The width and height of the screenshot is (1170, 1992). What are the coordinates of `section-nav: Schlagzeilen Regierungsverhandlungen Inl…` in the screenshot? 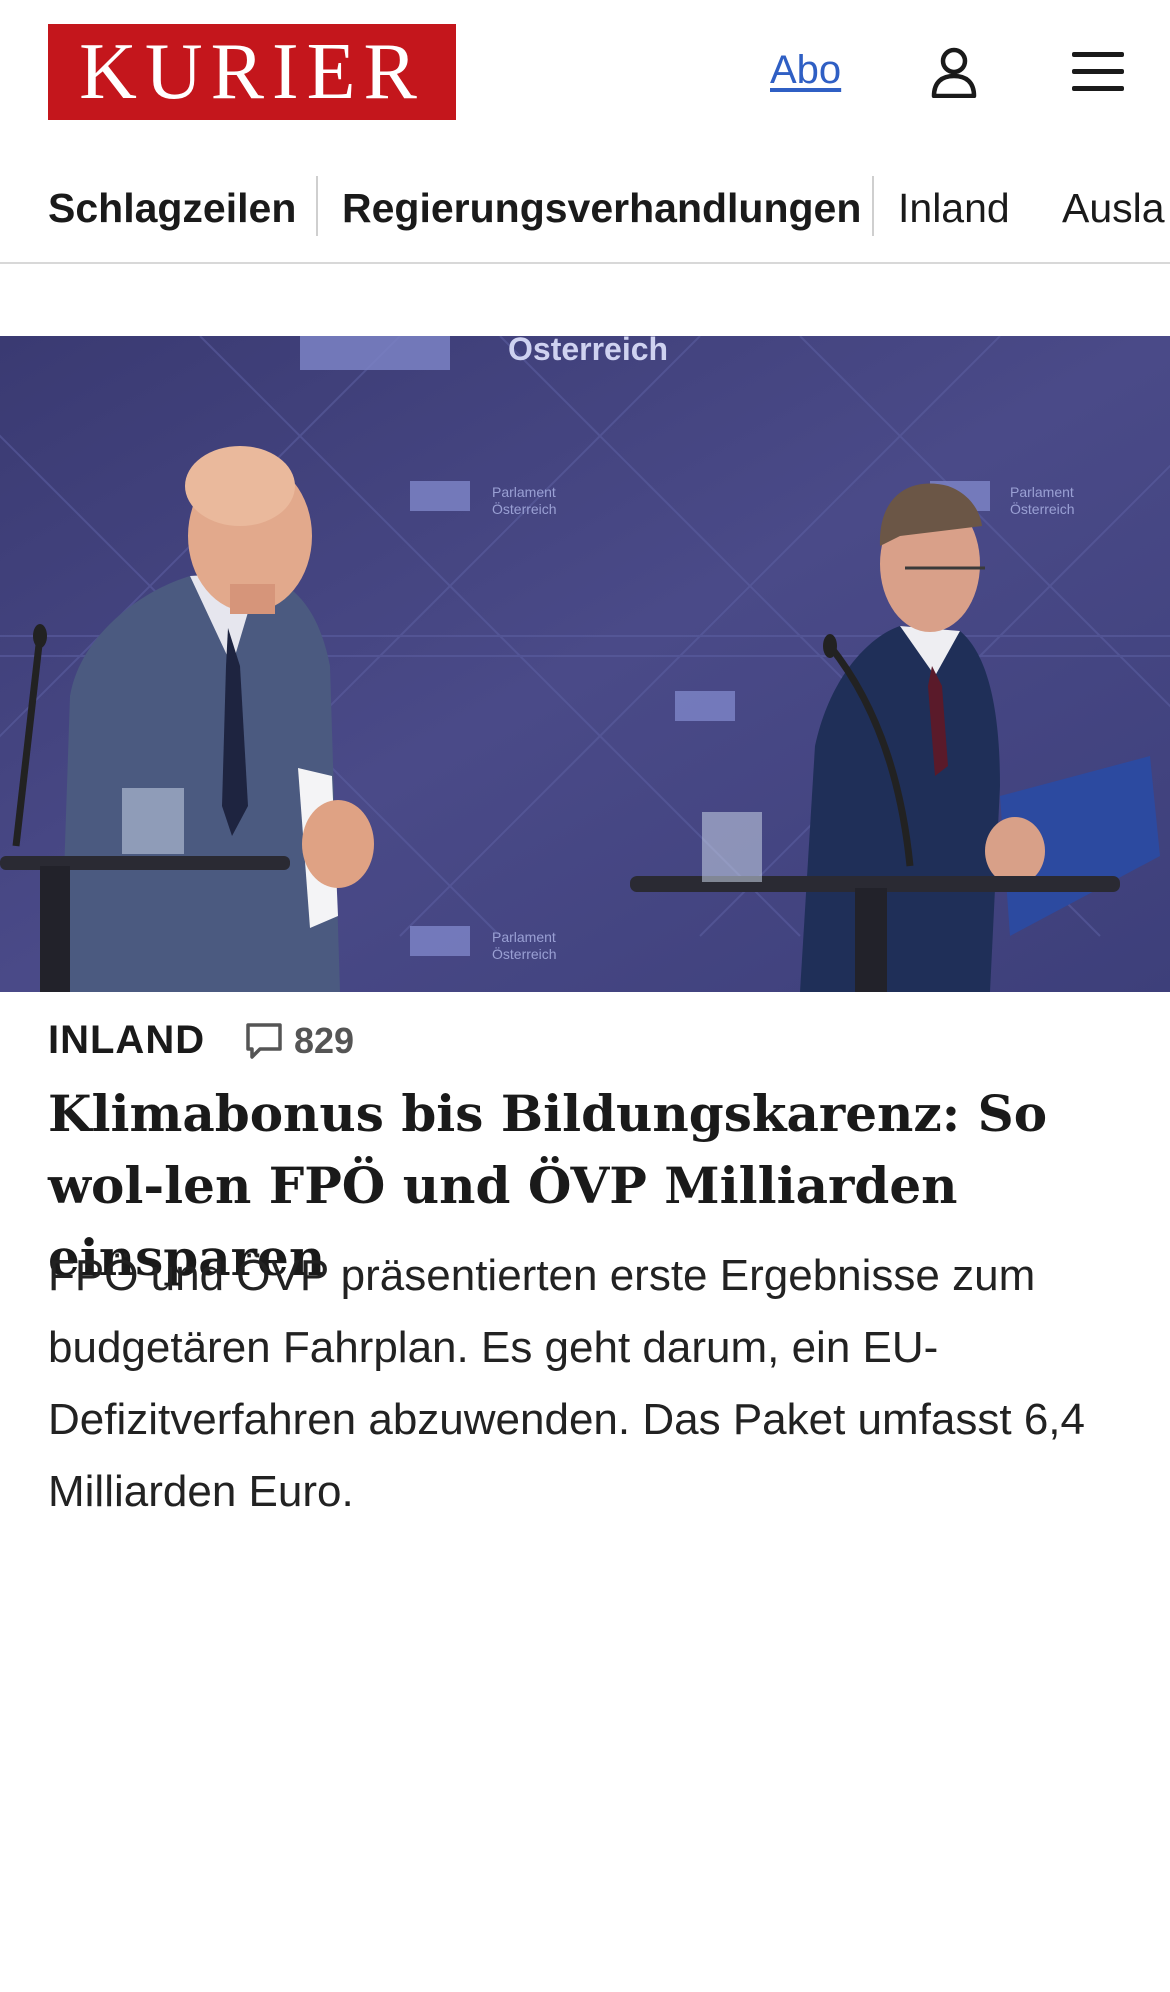 It's located at (585, 212).